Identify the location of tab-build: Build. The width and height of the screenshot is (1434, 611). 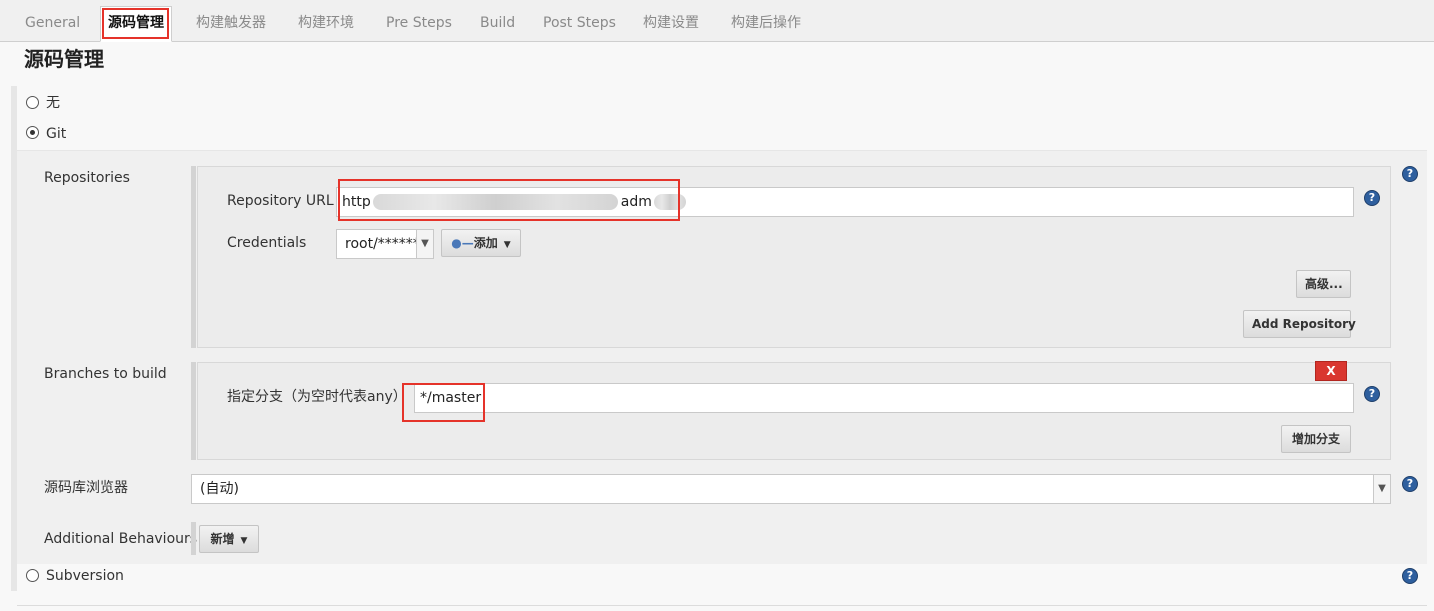
(497, 24).